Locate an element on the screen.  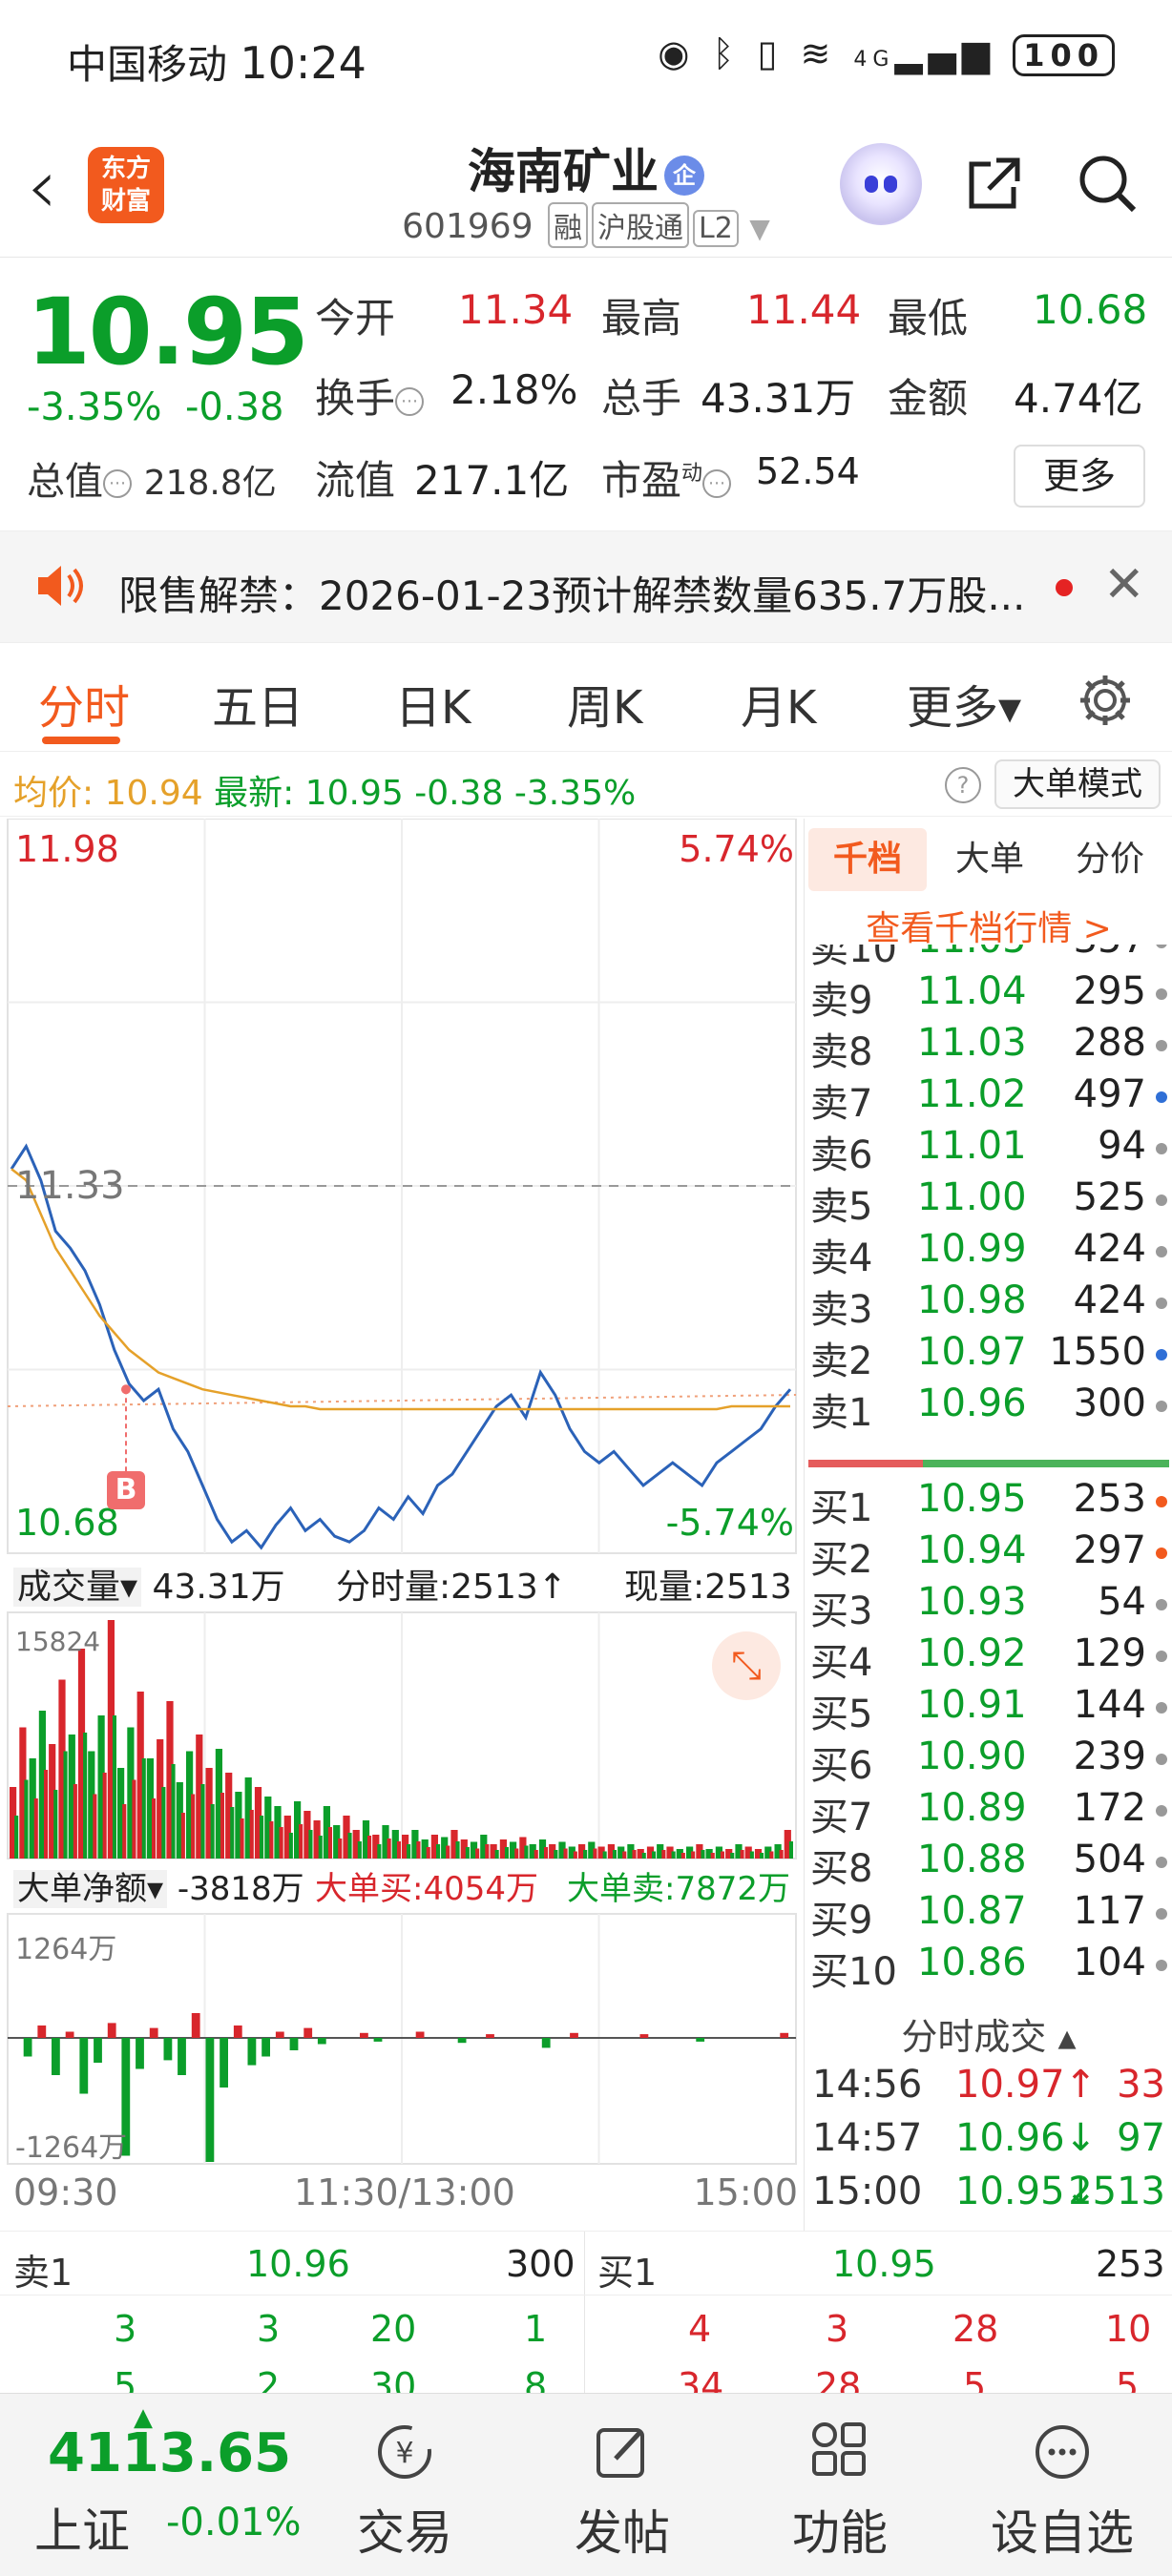
tick-volume: 33 is located at coordinates (1141, 2085).